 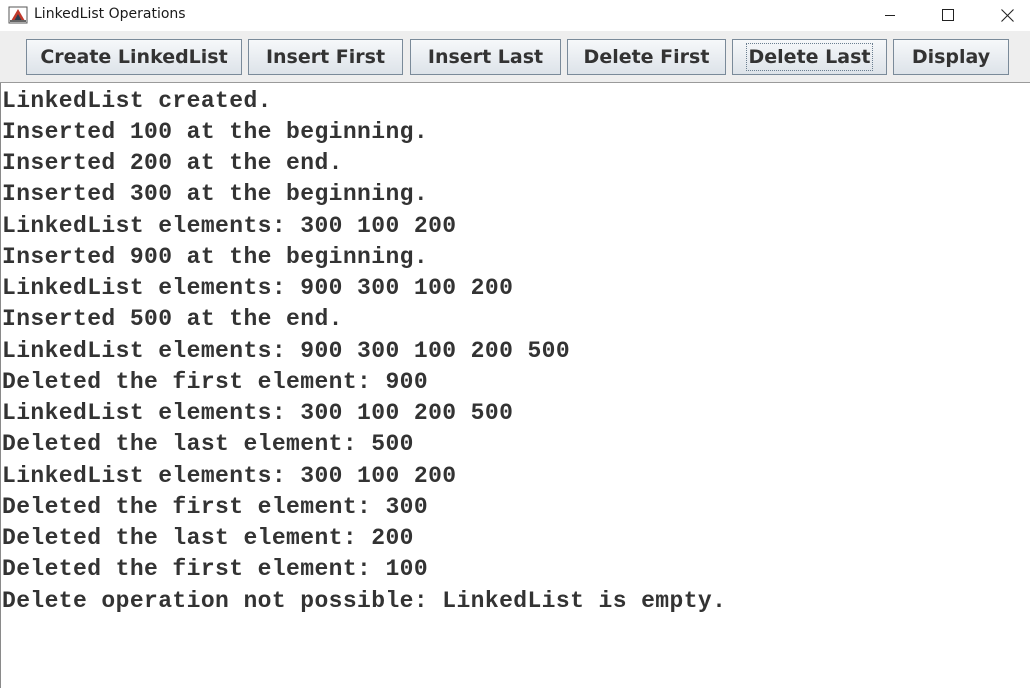 I want to click on button-label: Insert Last, so click(x=485, y=57).